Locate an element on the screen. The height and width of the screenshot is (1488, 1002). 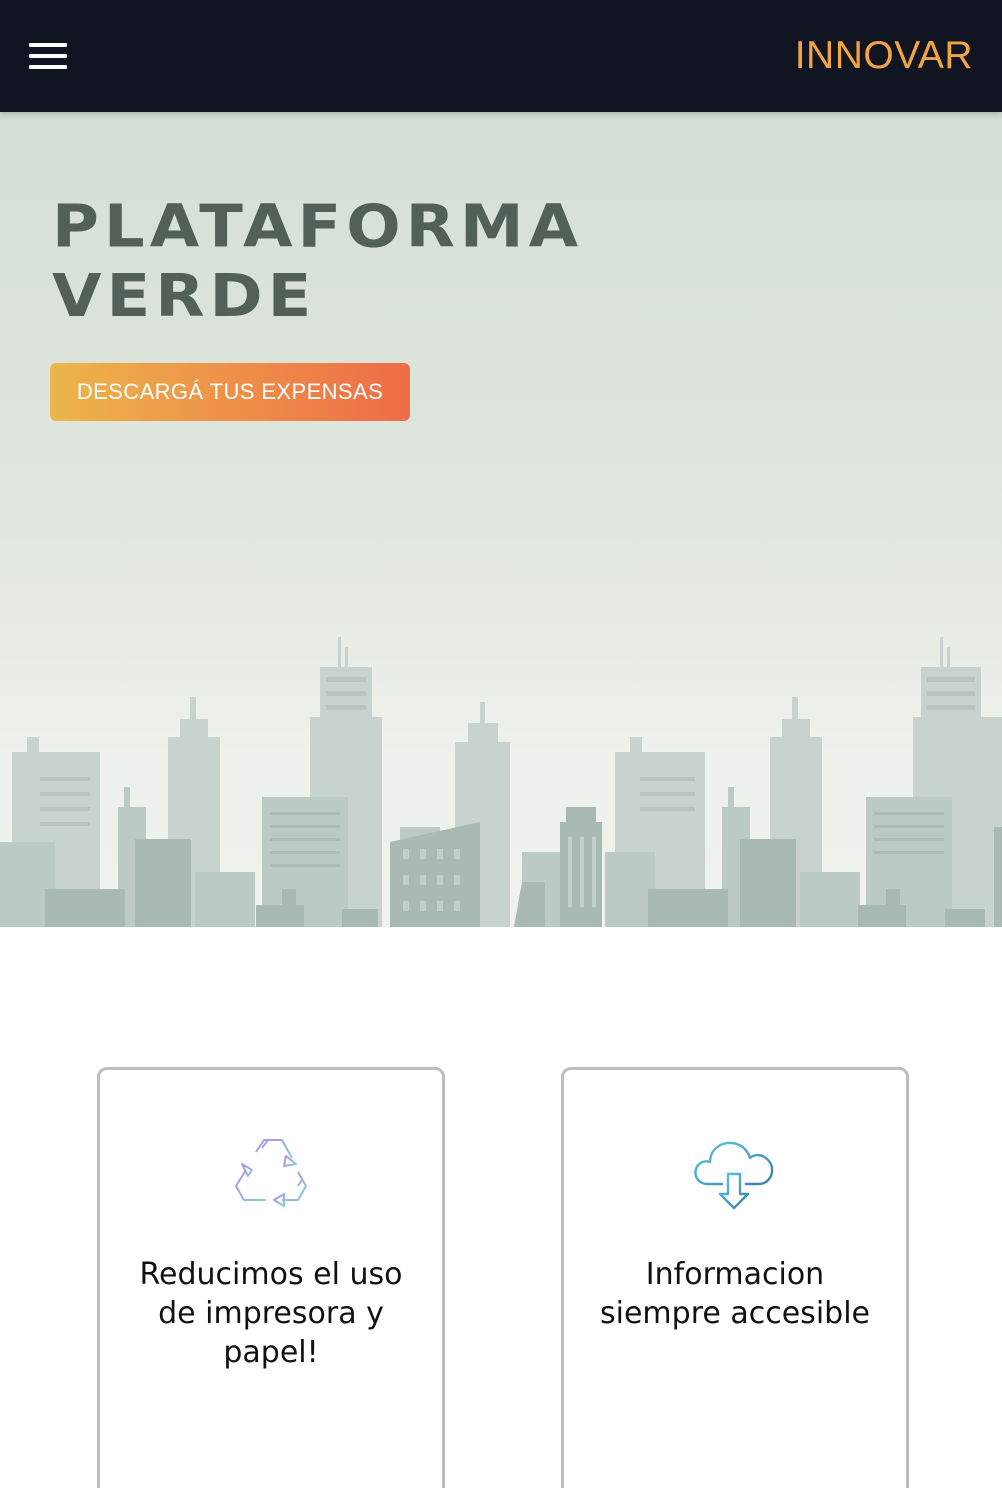
download-expenses-button: DESCARGÁ TUS EXPENSAS is located at coordinates (230, 392).